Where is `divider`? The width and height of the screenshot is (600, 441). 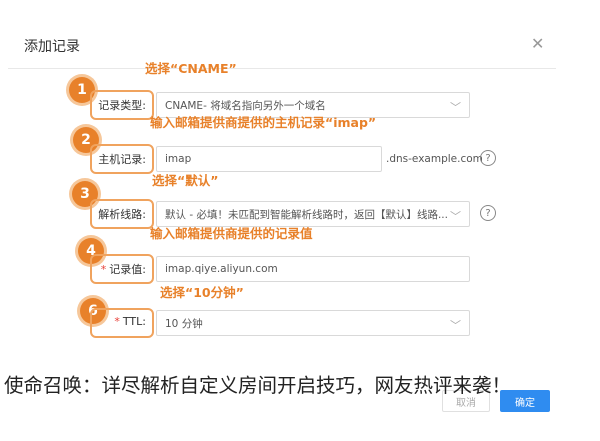 divider is located at coordinates (282, 68).